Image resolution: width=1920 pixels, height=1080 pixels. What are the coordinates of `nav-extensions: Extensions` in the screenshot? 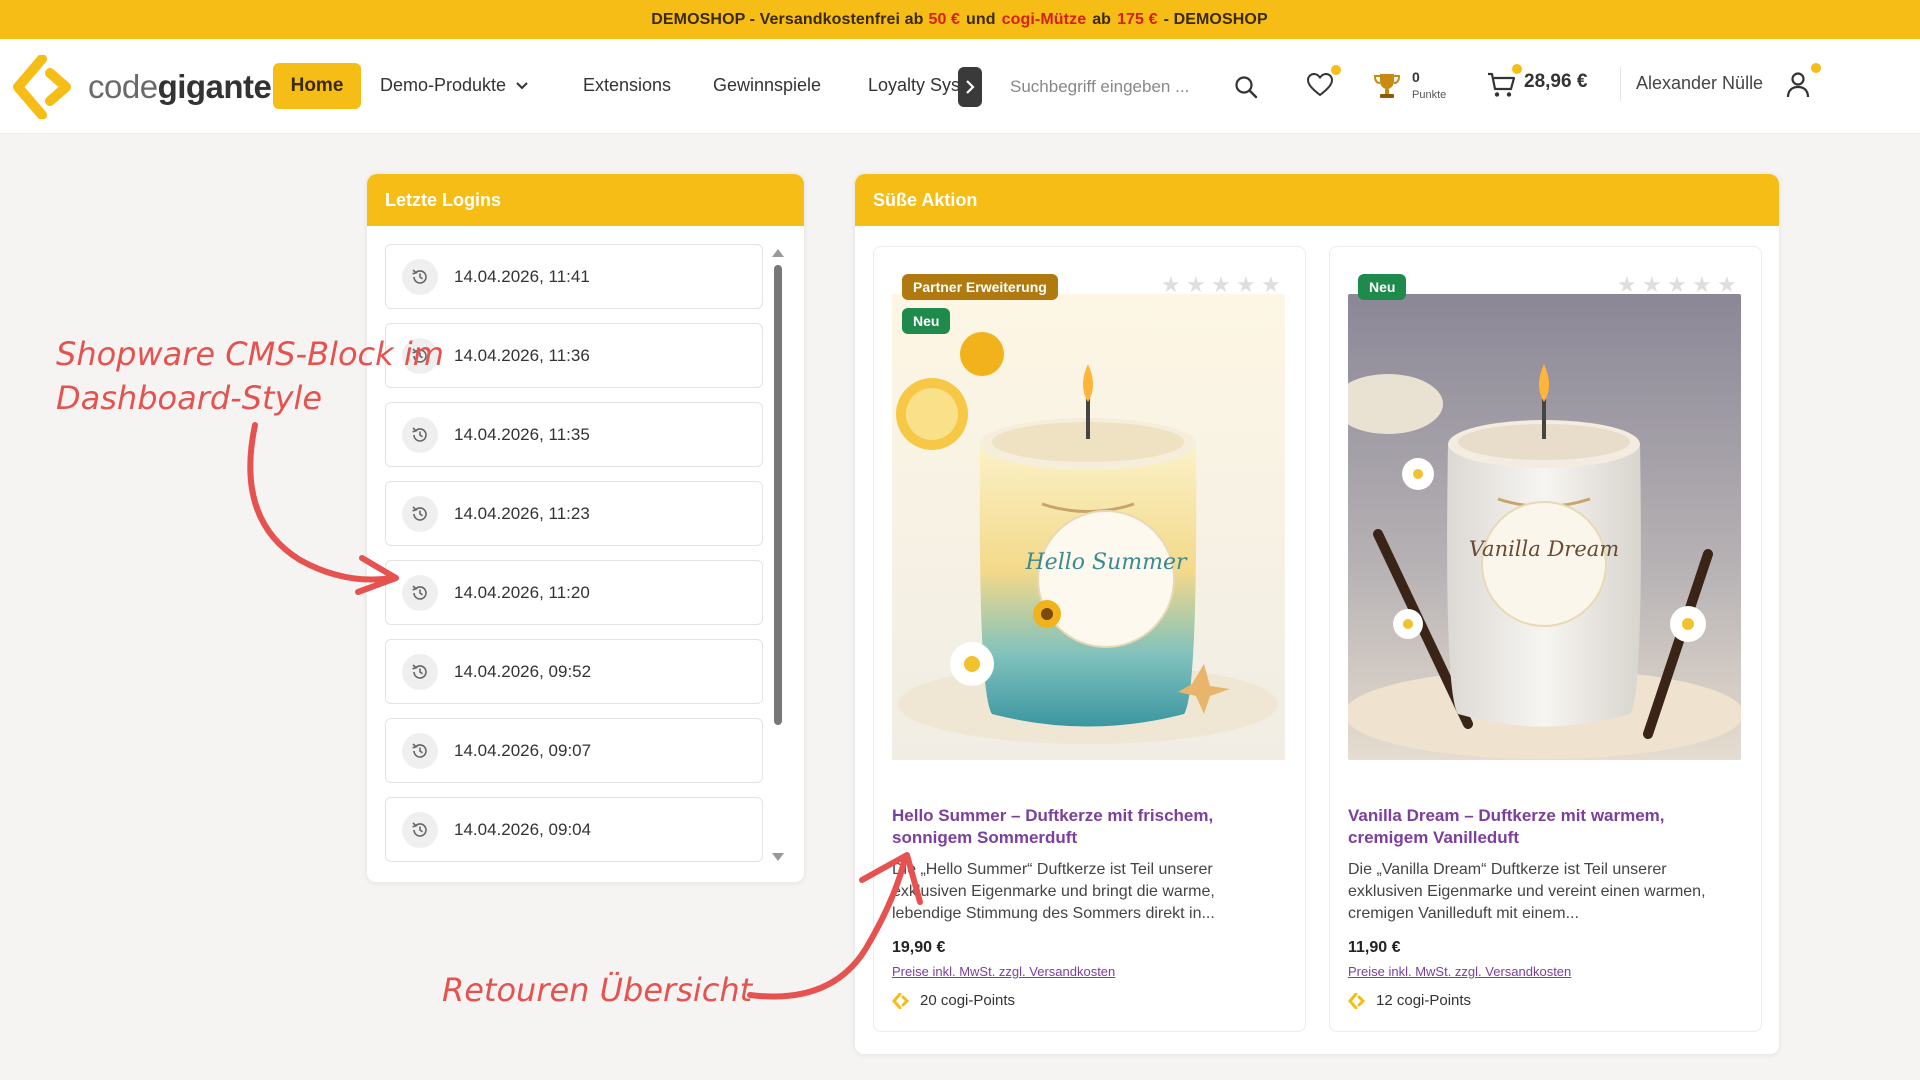 It's located at (627, 85).